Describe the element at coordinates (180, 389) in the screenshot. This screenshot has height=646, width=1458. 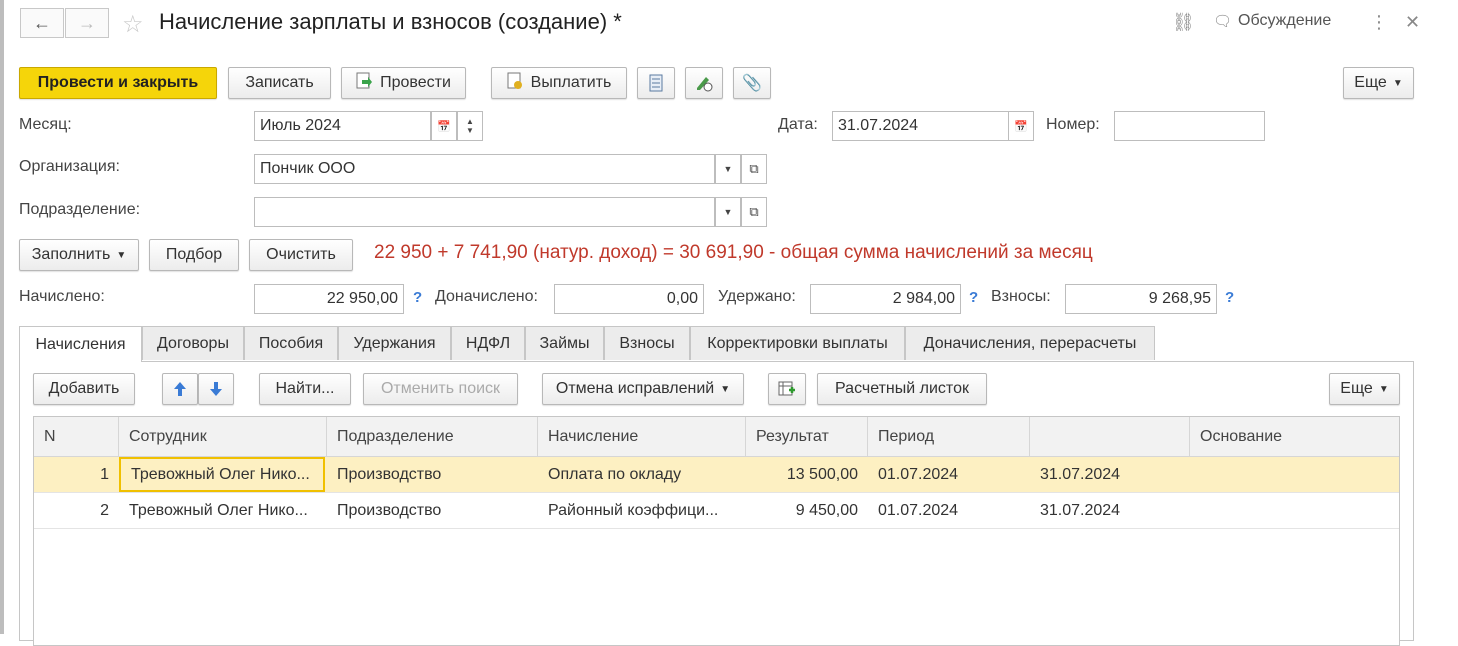
I see `move-up-button` at that location.